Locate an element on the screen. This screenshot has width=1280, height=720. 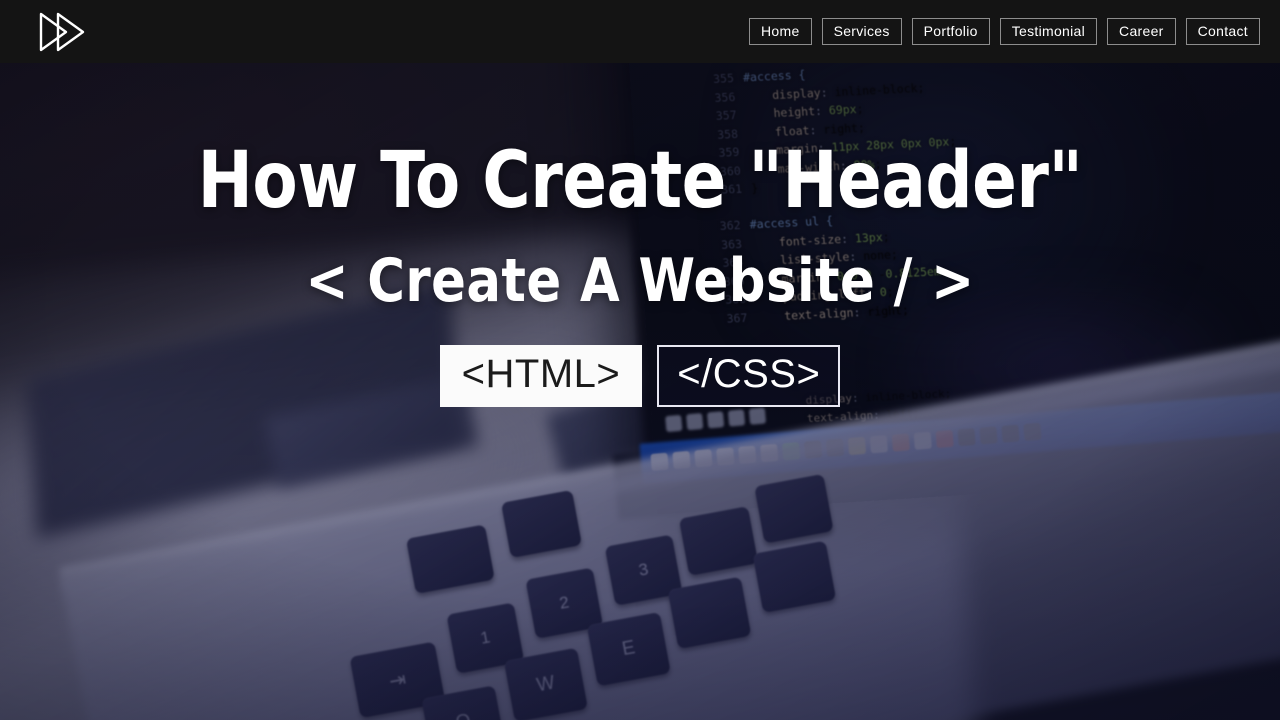
nav-item-portfolio: Portfolio is located at coordinates (950, 31).